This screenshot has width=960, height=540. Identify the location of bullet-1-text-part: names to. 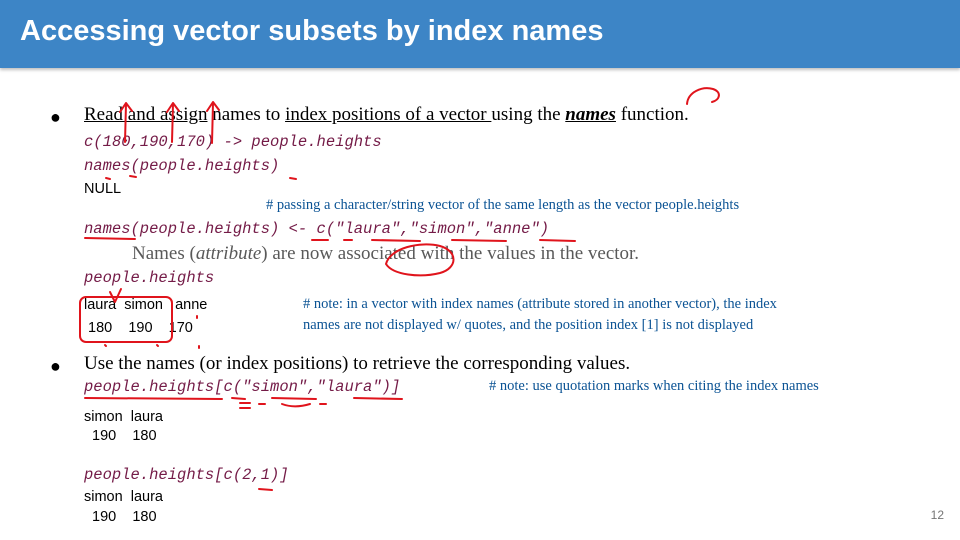
(246, 114).